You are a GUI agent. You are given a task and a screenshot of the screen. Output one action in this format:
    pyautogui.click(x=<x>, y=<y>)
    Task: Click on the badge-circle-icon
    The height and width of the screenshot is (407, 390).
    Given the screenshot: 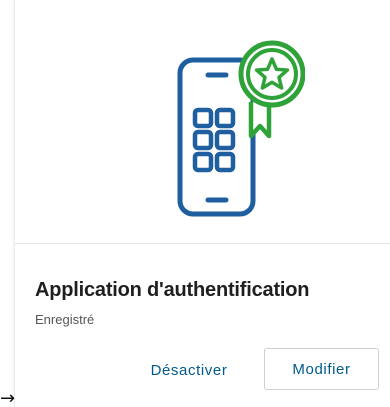 What is the action you would take?
    pyautogui.click(x=271, y=74)
    